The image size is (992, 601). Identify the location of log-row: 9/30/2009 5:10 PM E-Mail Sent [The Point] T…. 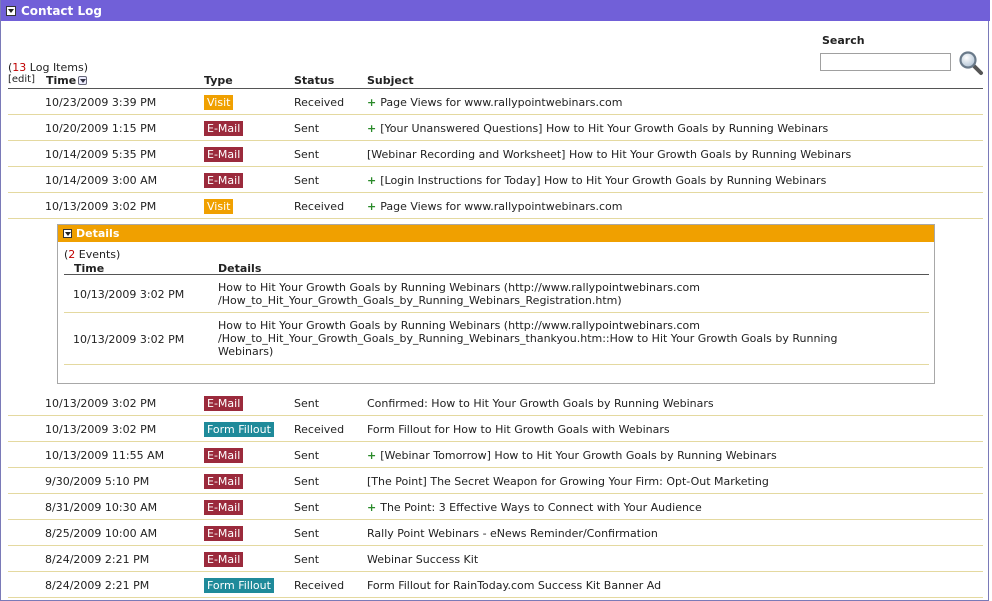
(495, 481).